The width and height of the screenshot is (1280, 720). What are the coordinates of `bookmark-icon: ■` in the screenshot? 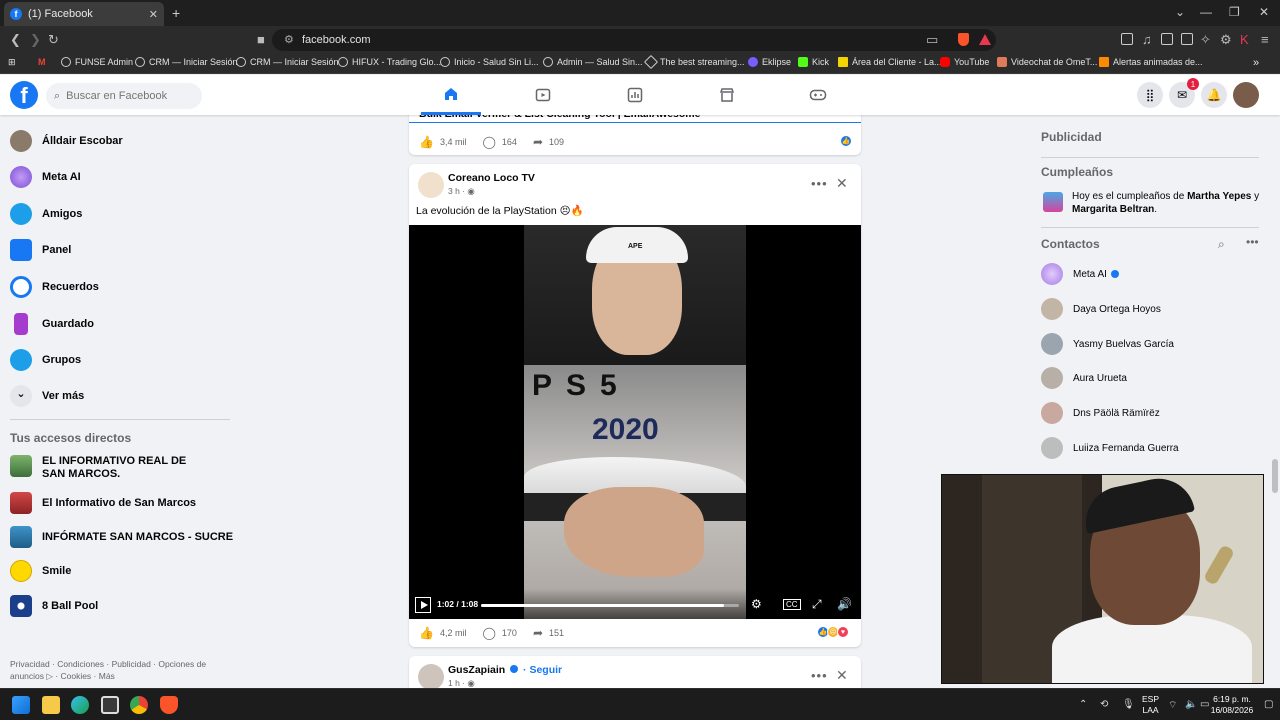 It's located at (261, 39).